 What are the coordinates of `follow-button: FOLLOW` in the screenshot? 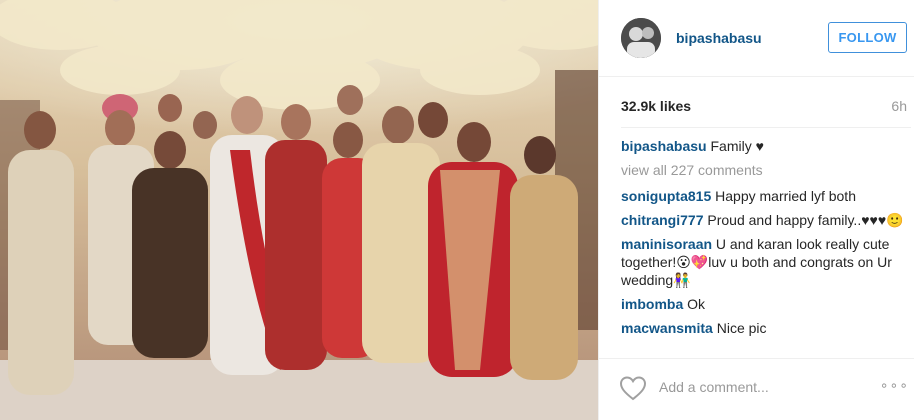 It's located at (867, 37).